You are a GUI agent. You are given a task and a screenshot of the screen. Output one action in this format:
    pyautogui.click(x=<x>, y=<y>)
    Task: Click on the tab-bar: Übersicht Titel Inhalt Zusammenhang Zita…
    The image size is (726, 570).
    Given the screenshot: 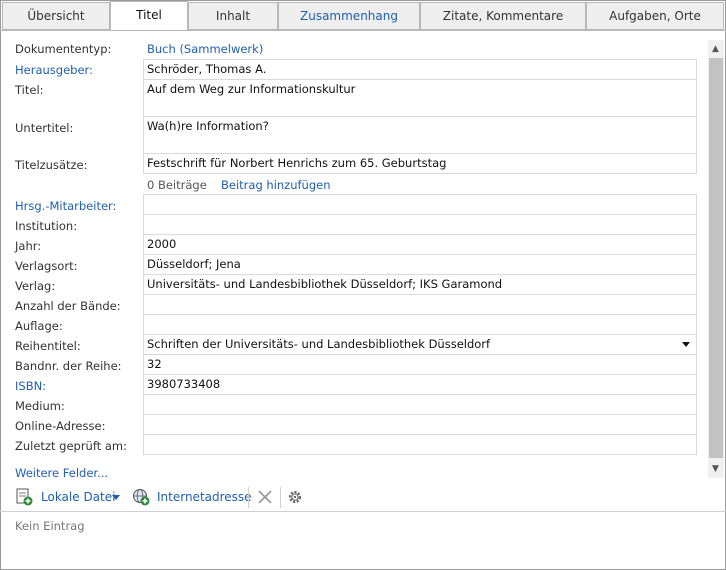 What is the action you would take?
    pyautogui.click(x=363, y=16)
    